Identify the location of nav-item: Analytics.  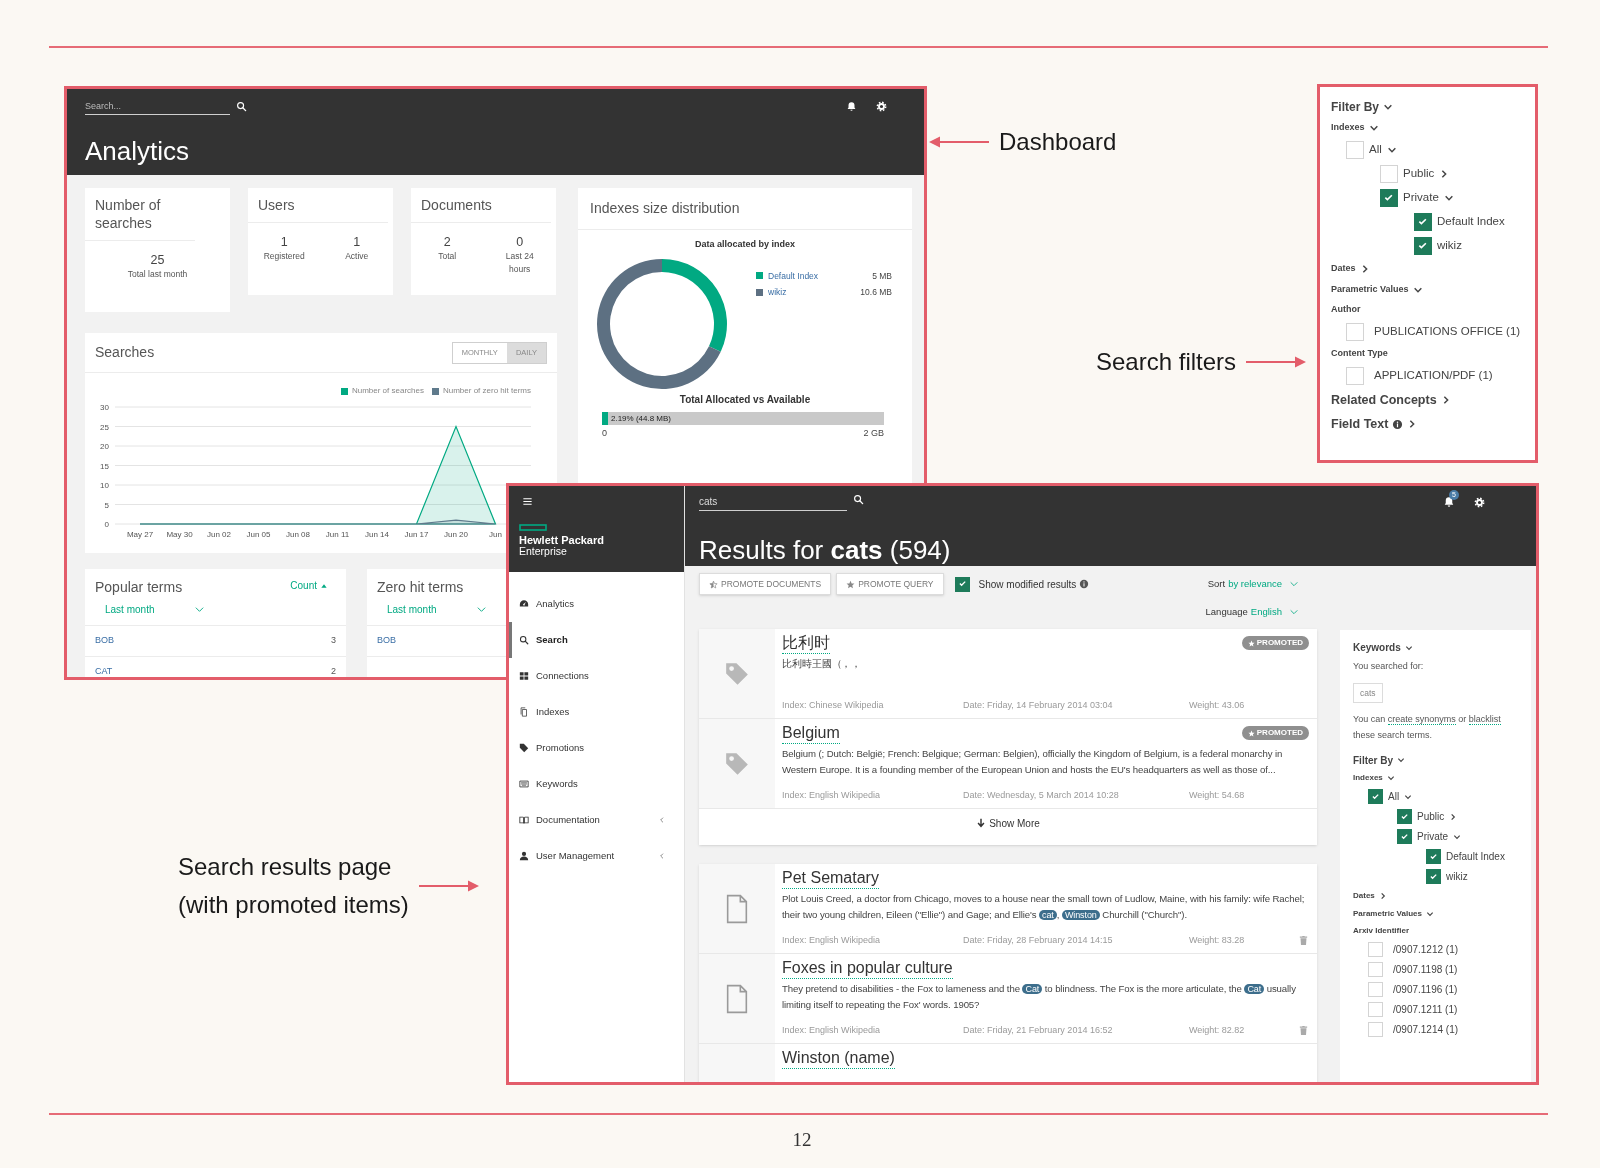
(596, 604).